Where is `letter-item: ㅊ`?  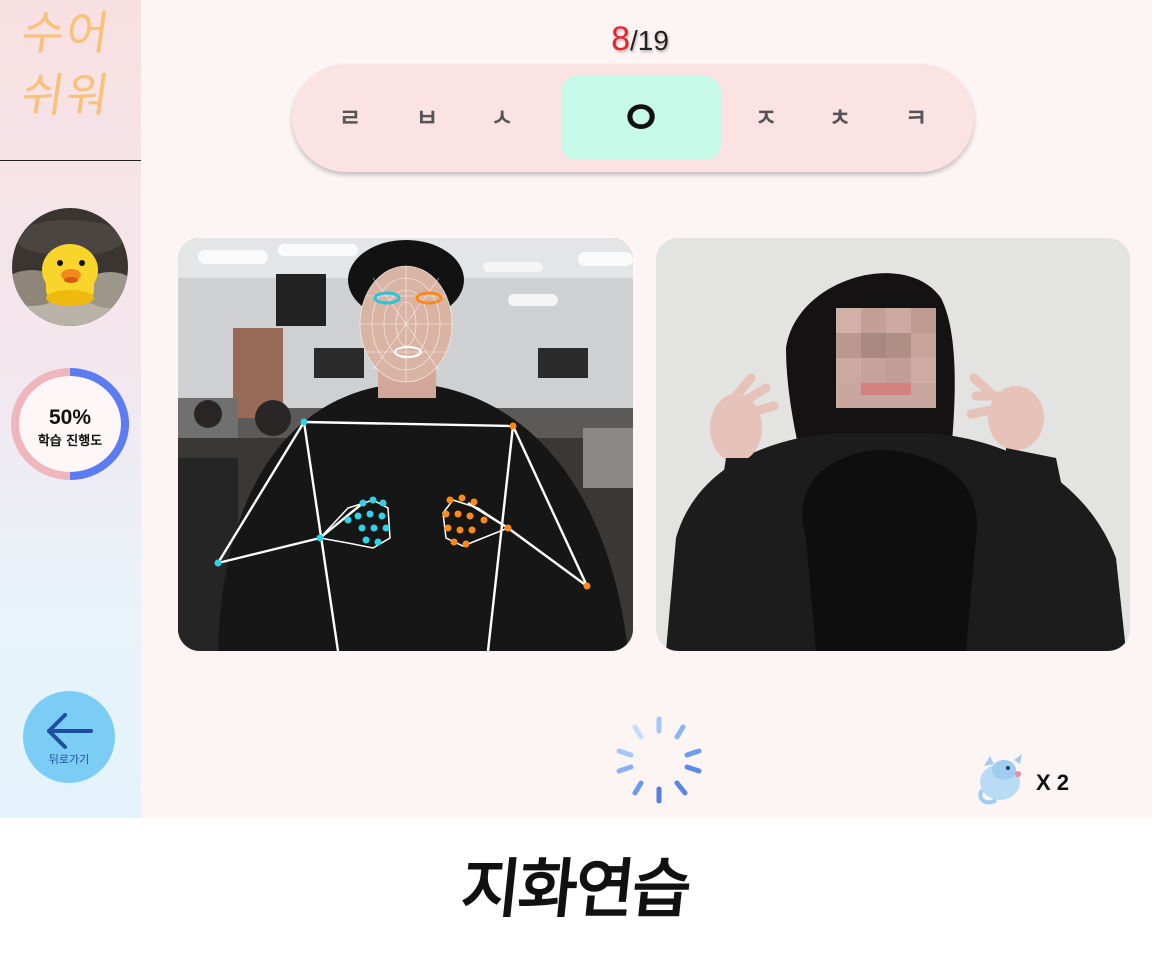
letter-item: ㅊ is located at coordinates (840, 118).